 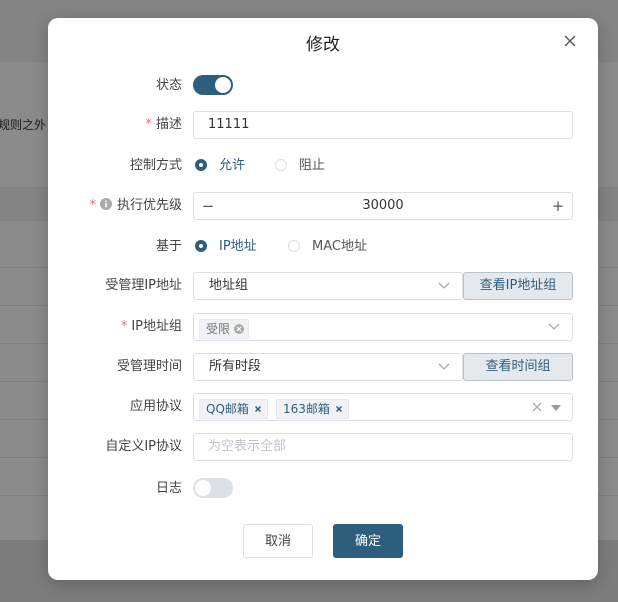 What do you see at coordinates (238, 246) in the screenshot?
I see `radio-ip-label: IP地址` at bounding box center [238, 246].